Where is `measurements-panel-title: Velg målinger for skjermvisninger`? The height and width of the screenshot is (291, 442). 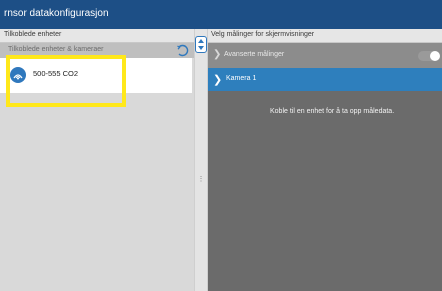
measurements-panel-title: Velg målinger for skjermvisninger is located at coordinates (263, 34).